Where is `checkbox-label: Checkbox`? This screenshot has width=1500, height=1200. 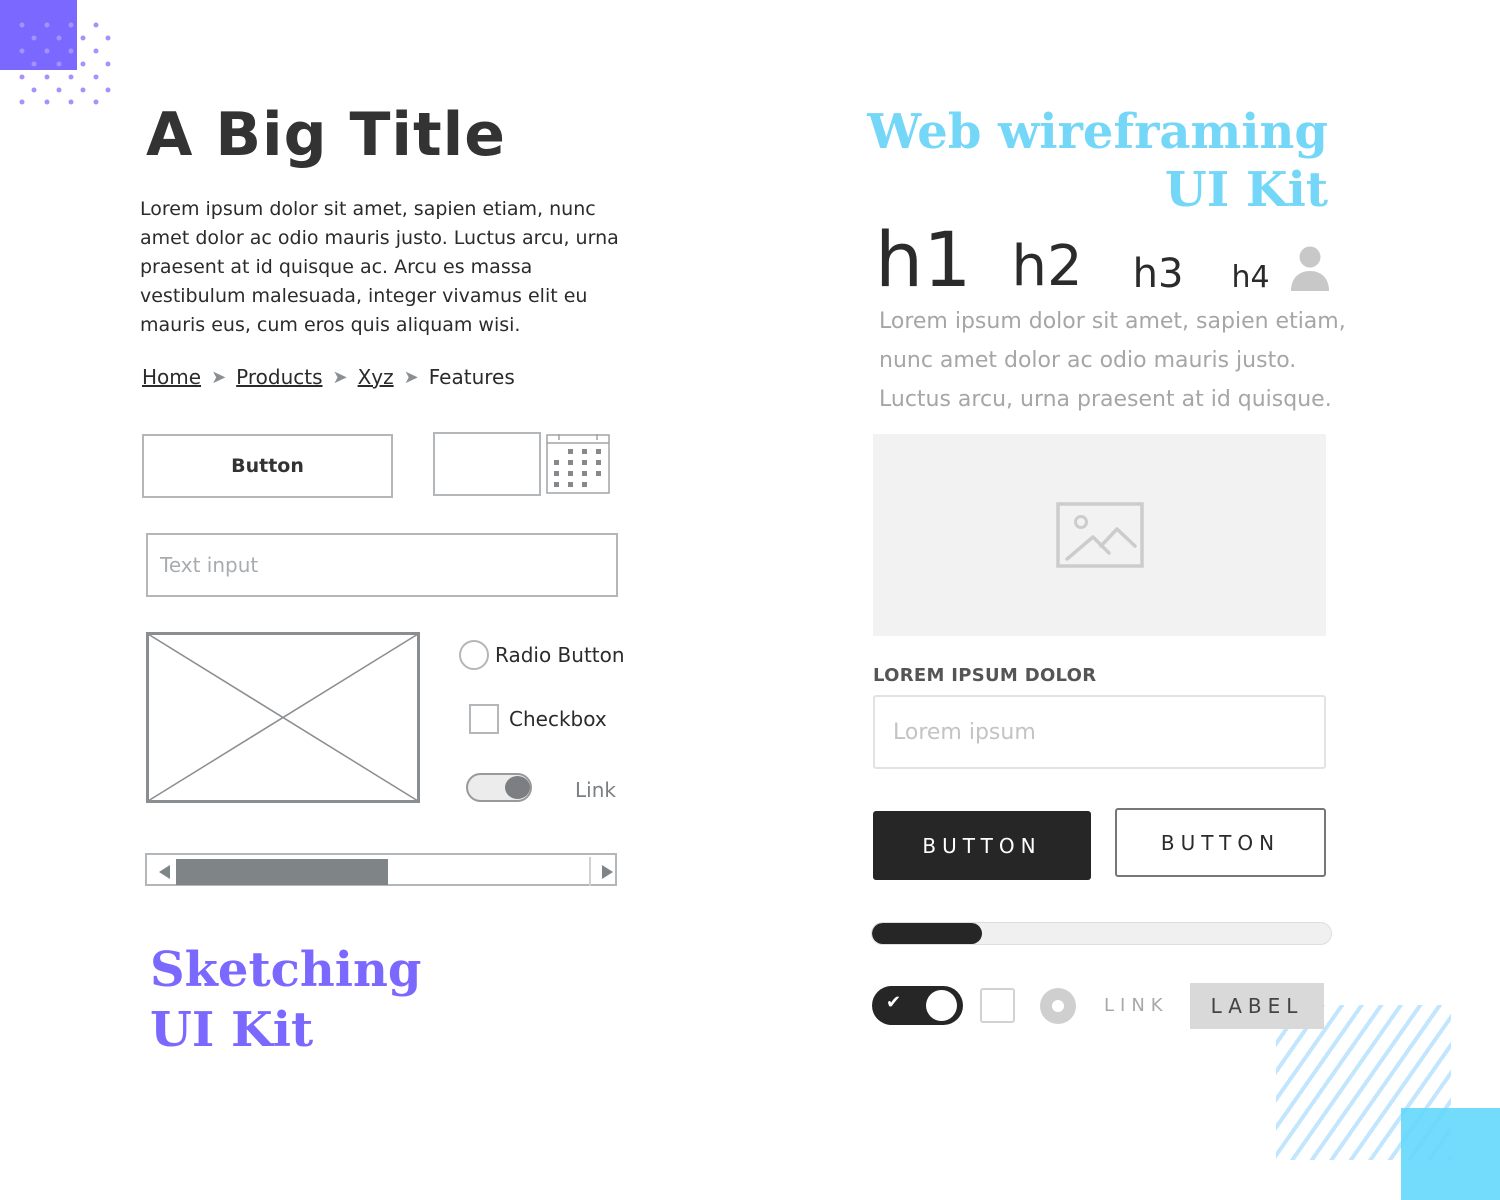
checkbox-label: Checkbox is located at coordinates (558, 719).